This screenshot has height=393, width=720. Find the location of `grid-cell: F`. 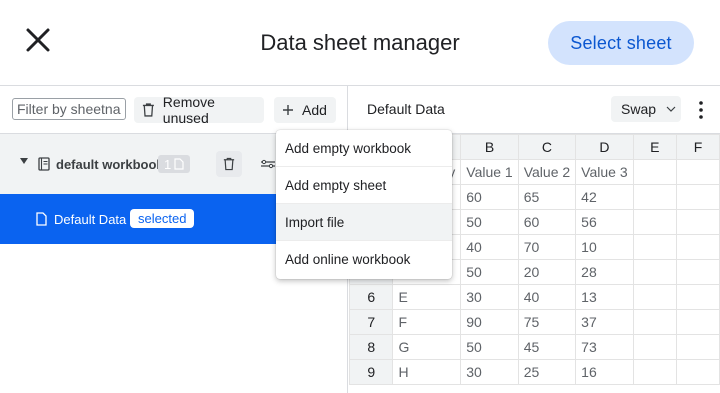

grid-cell: F is located at coordinates (427, 322).